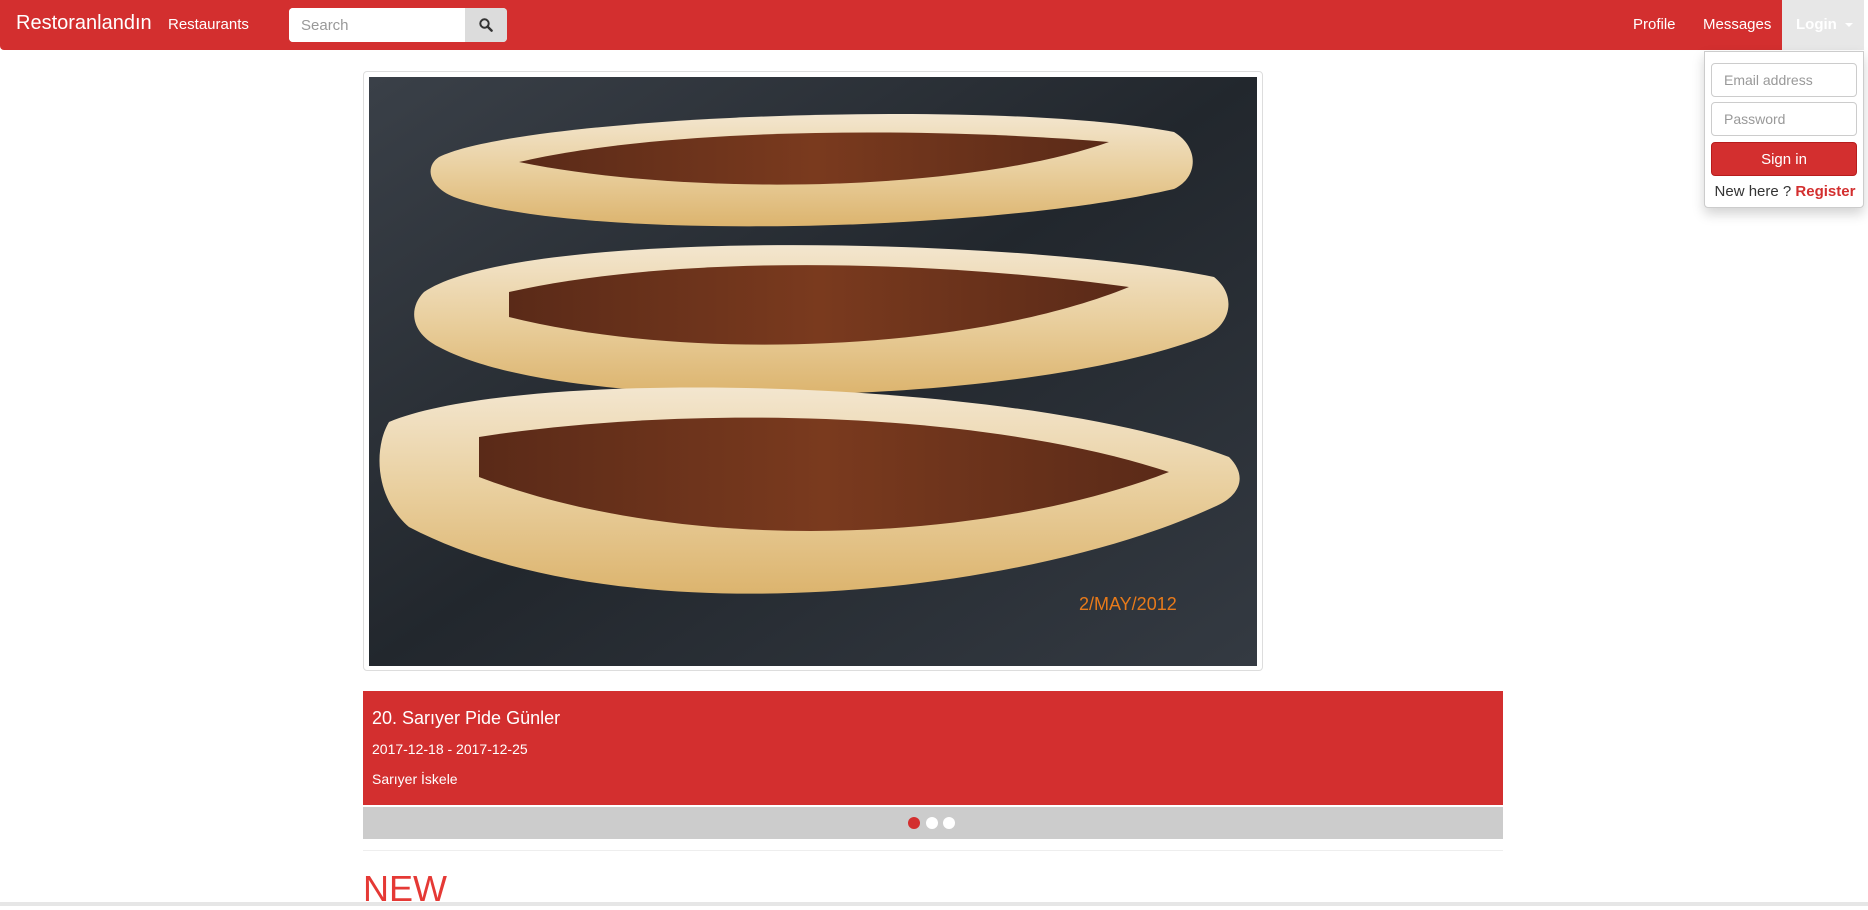 The width and height of the screenshot is (1868, 910). I want to click on carousel-indicators, so click(933, 823).